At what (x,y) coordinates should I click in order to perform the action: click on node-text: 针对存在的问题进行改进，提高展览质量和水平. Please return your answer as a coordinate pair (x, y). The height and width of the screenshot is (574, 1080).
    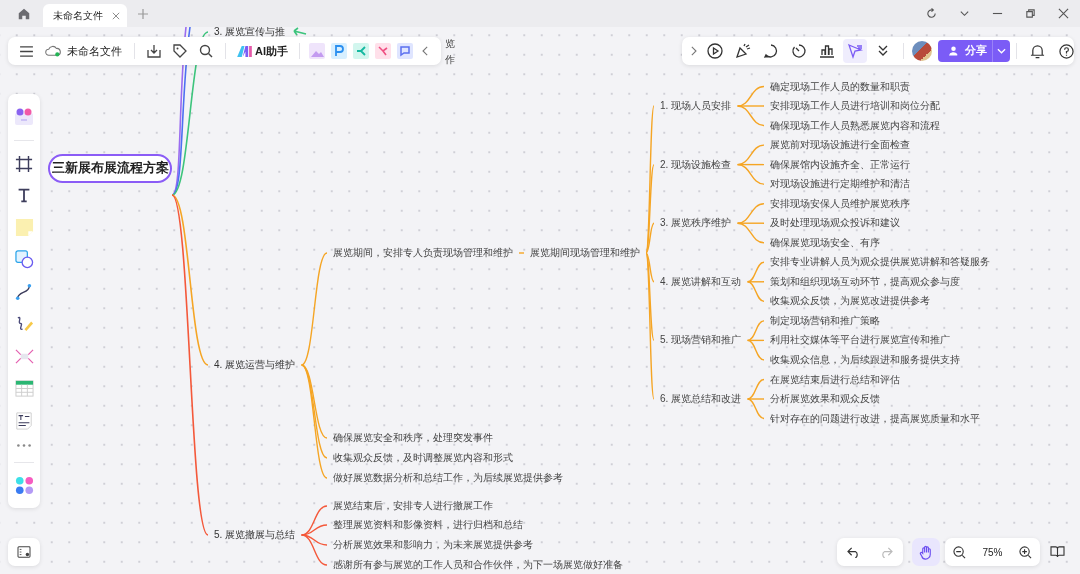
    Looking at the image, I should click on (875, 418).